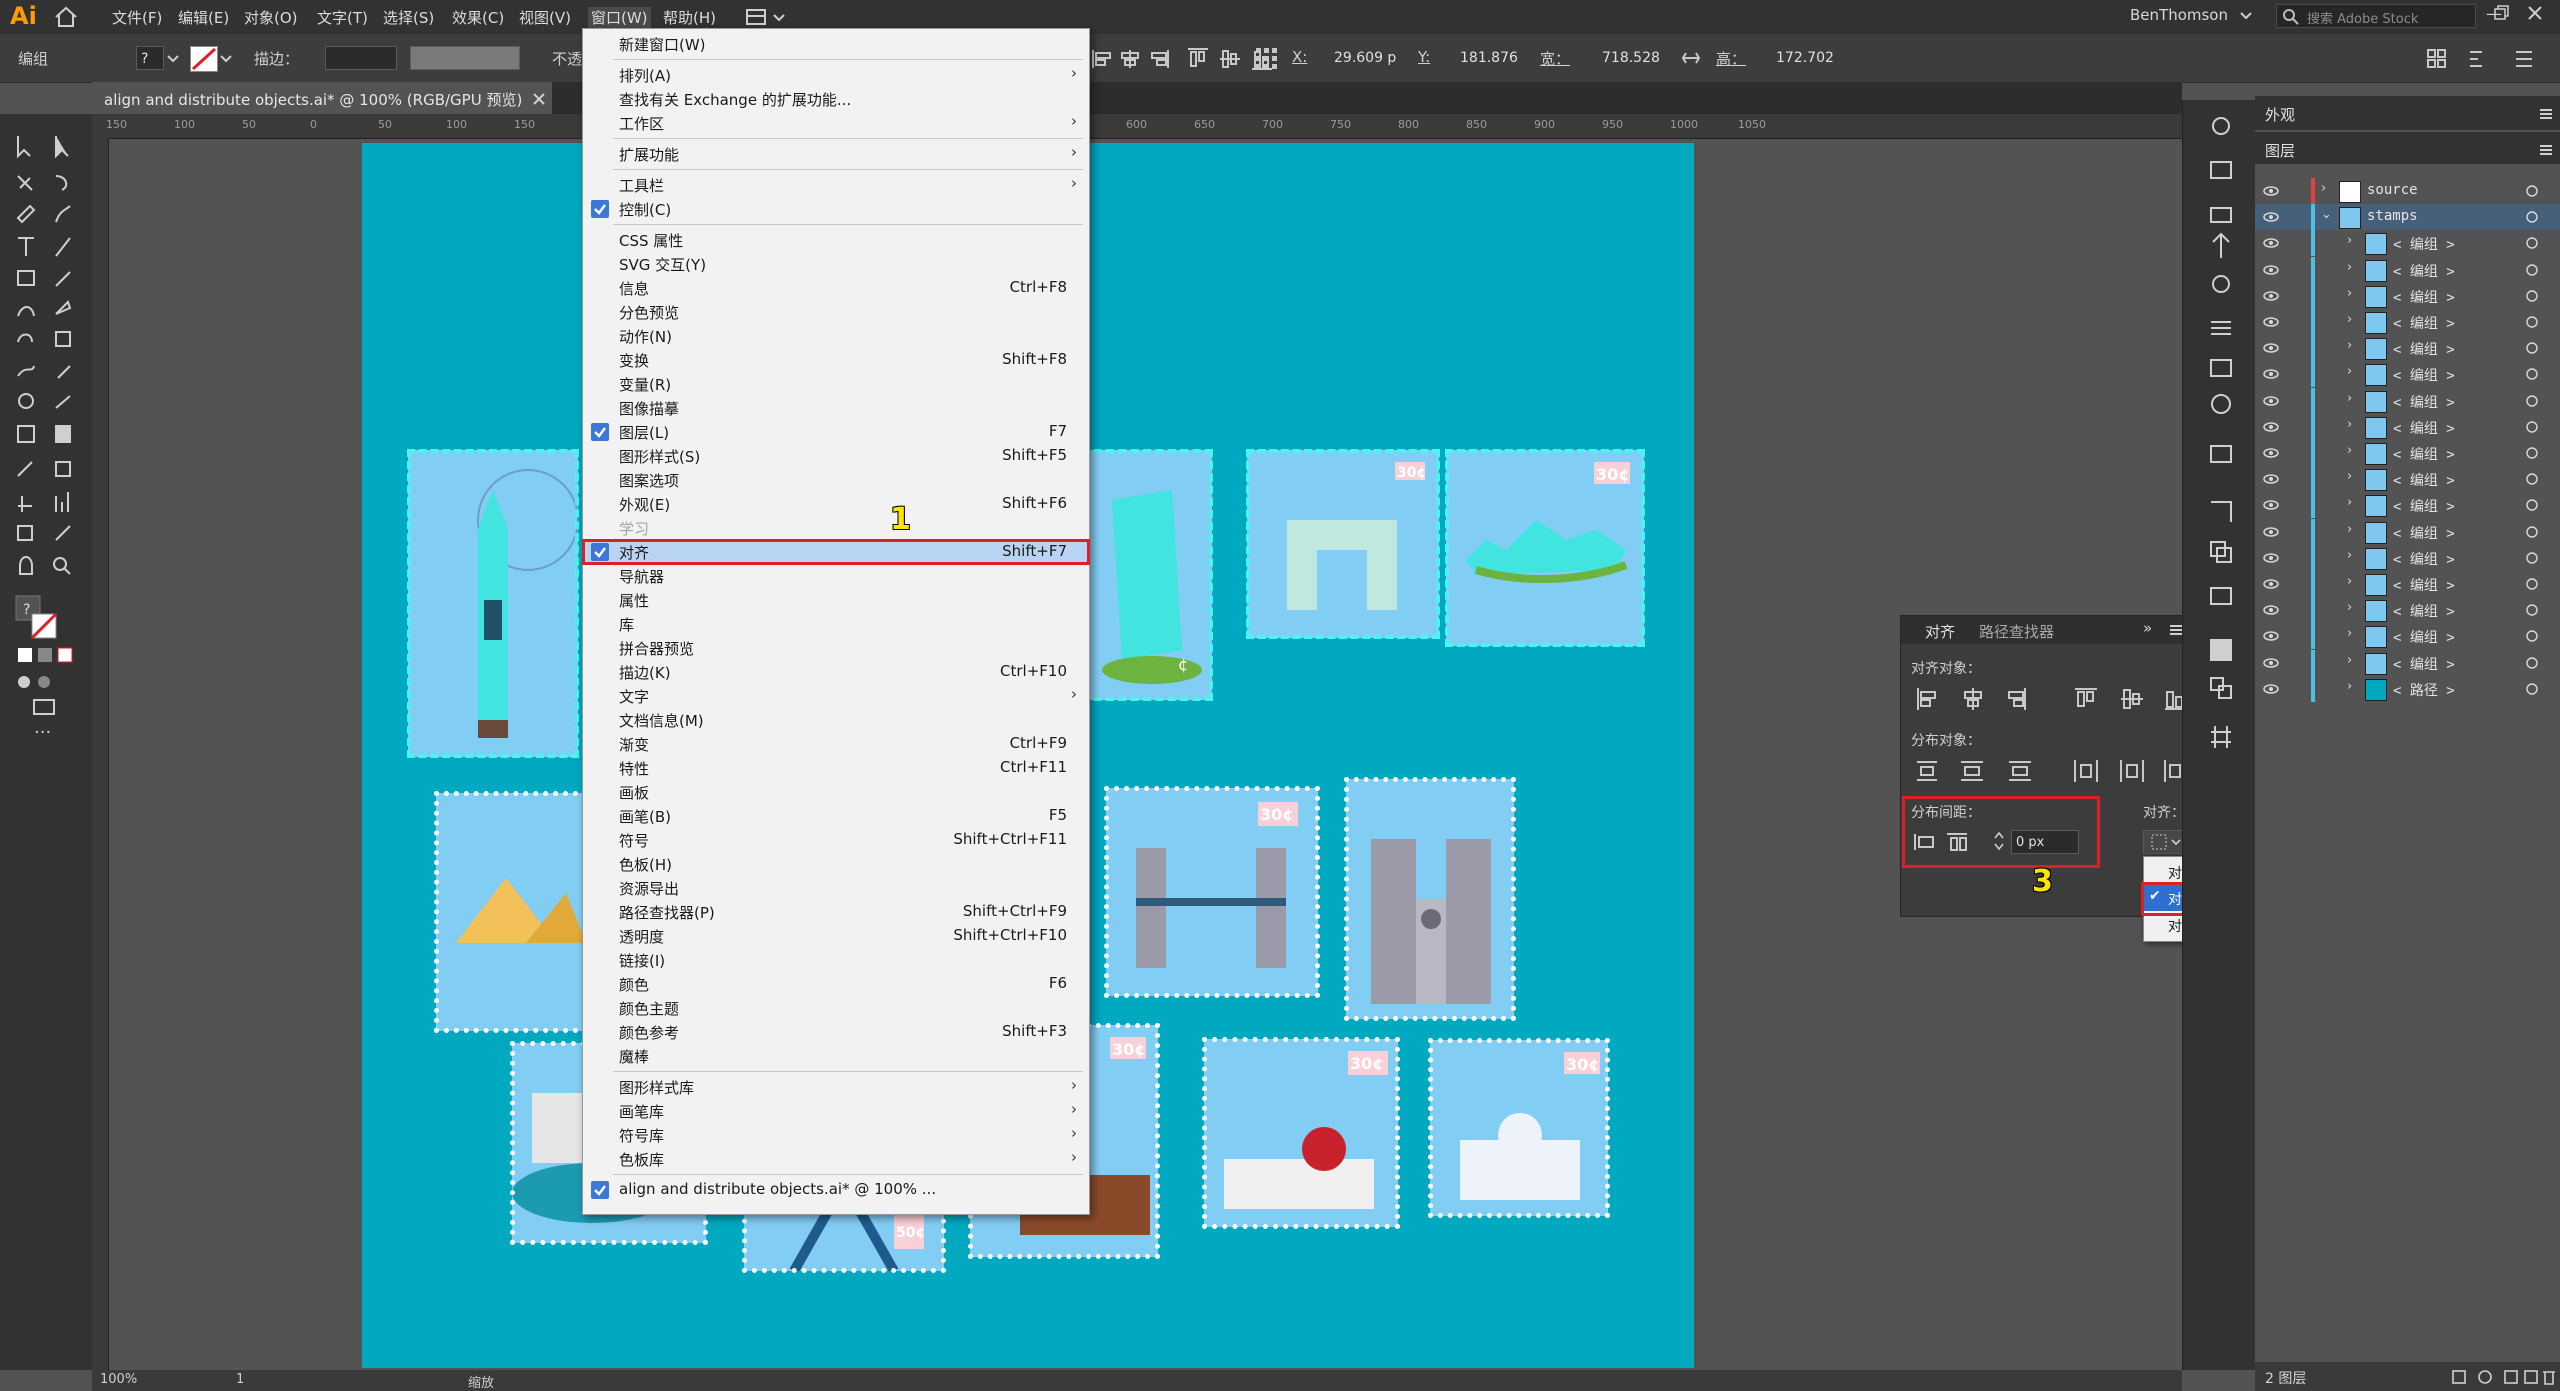 The image size is (2560, 1391). What do you see at coordinates (2407, 217) in the screenshot?
I see `layer-row: ⌄ stamps` at bounding box center [2407, 217].